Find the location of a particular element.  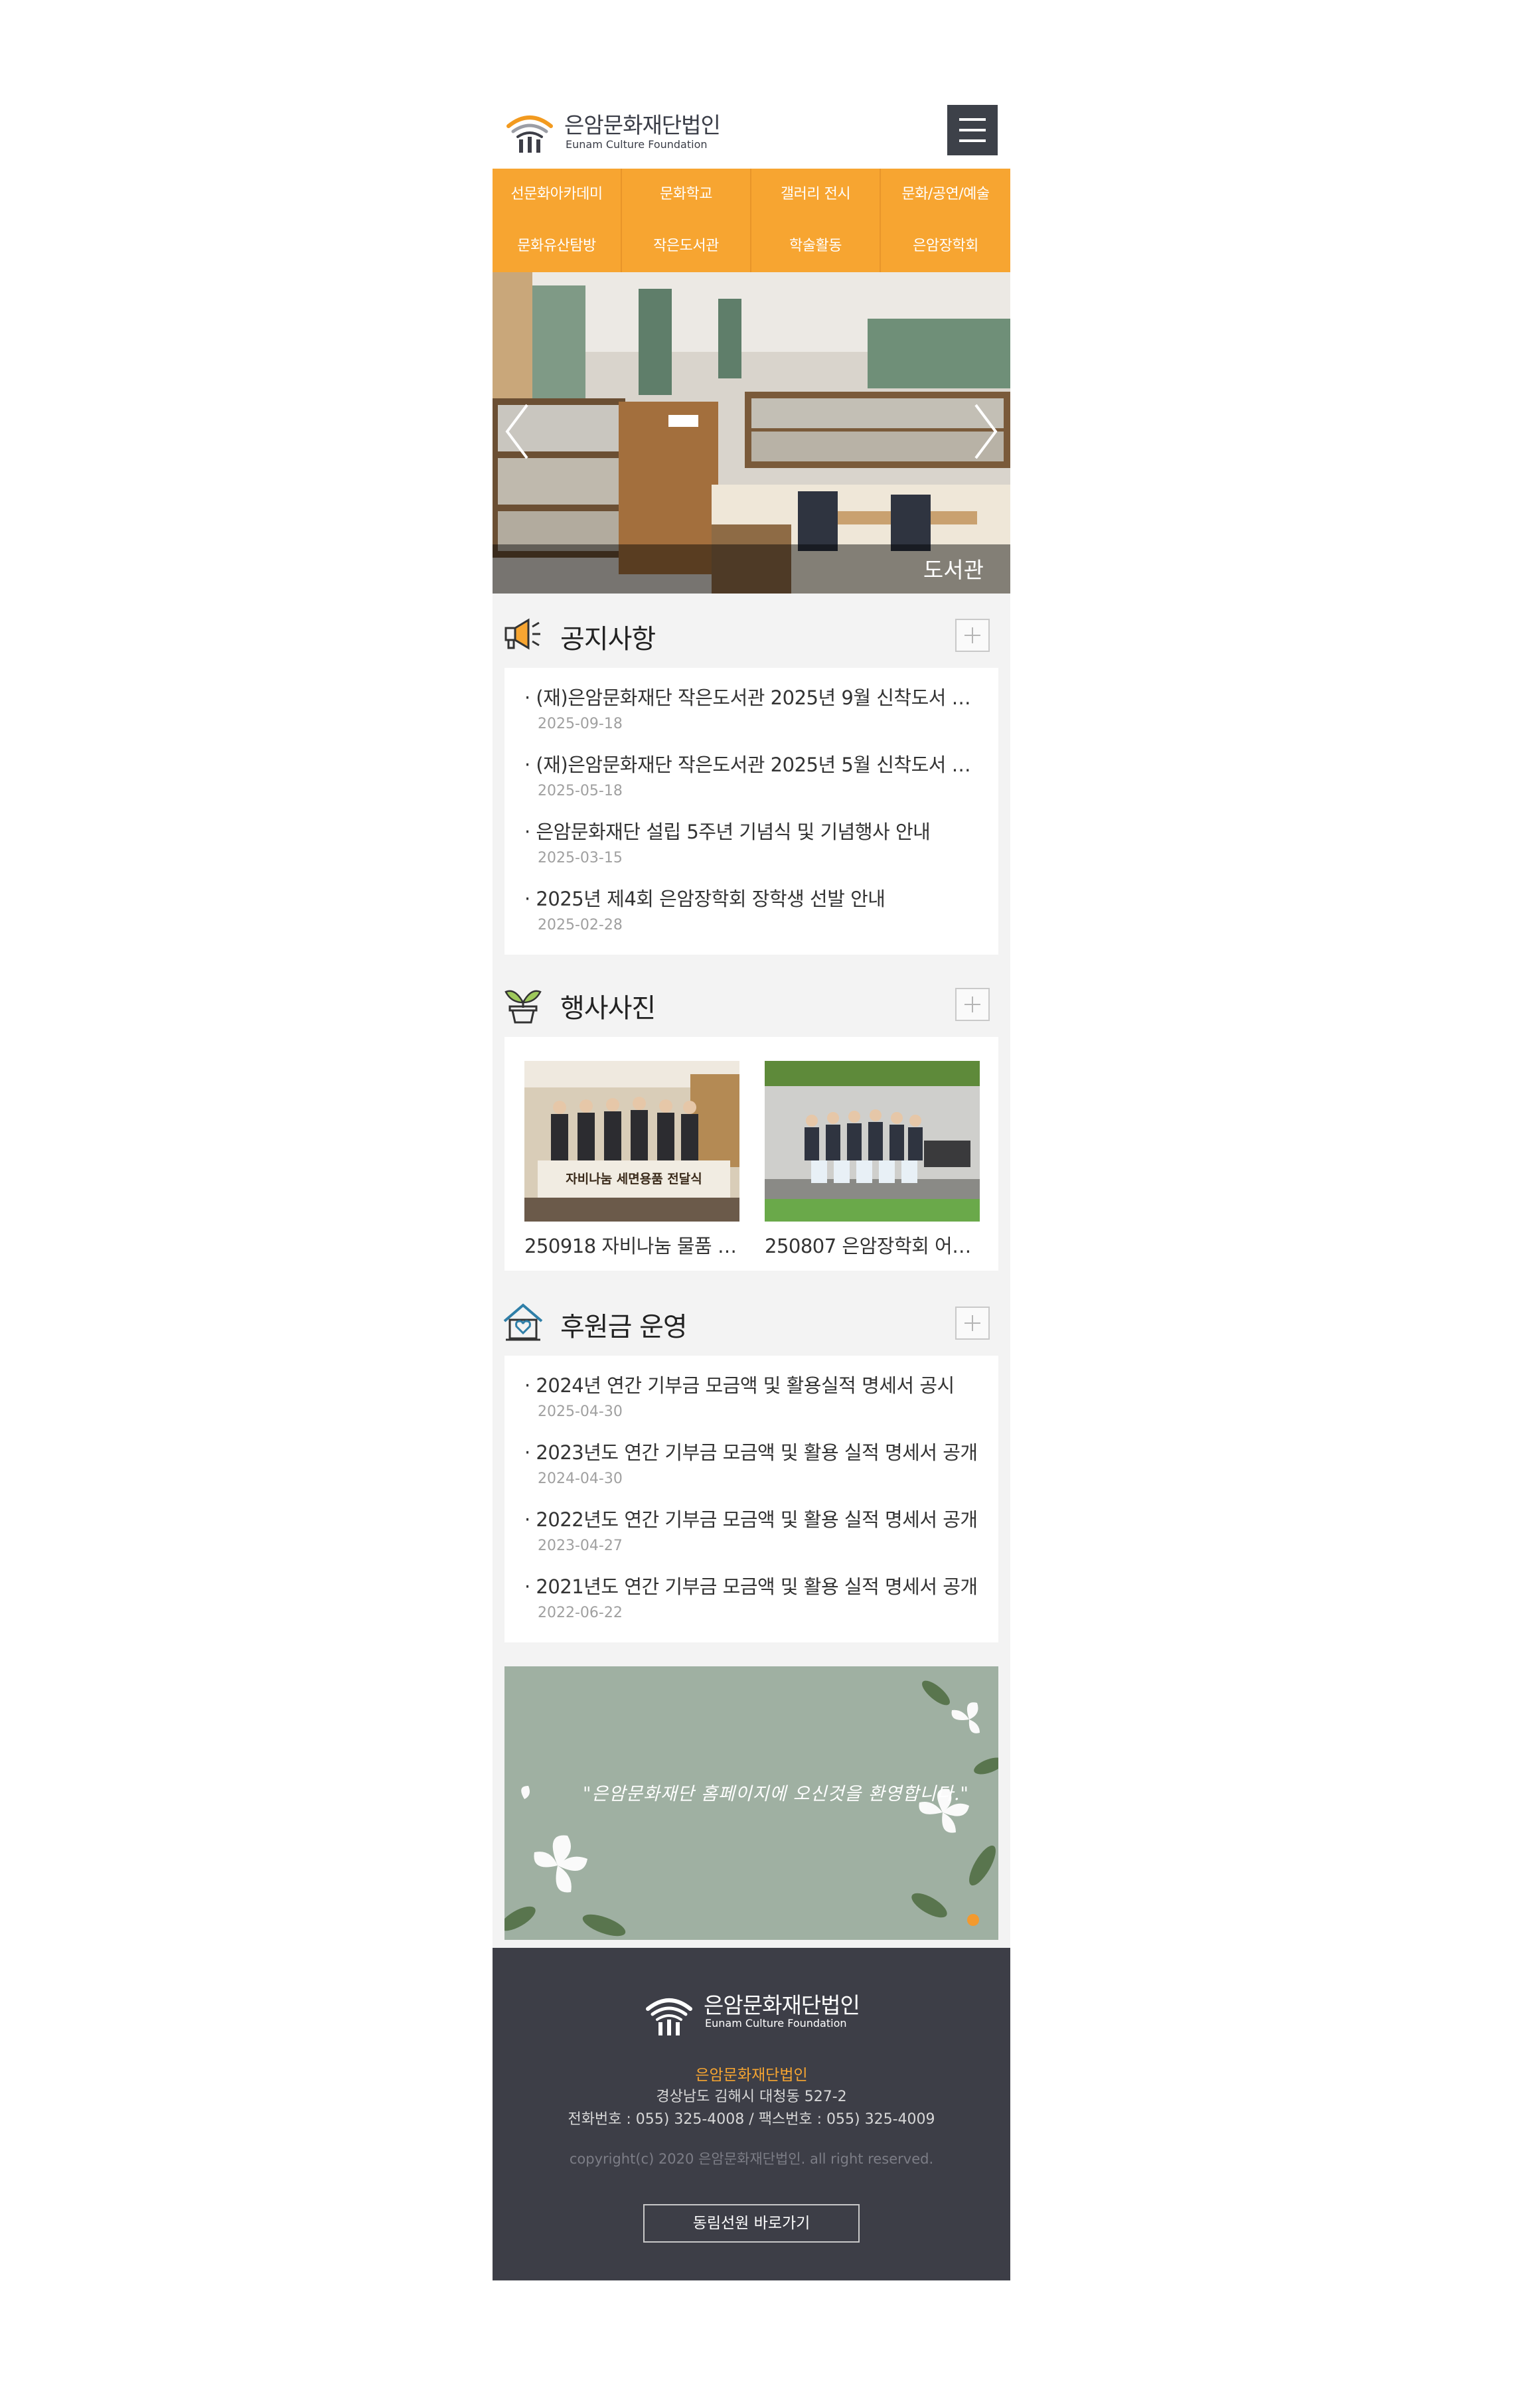

site-header: 은암문화재단법인 Eunam Culture Foundation is located at coordinates (752, 129).